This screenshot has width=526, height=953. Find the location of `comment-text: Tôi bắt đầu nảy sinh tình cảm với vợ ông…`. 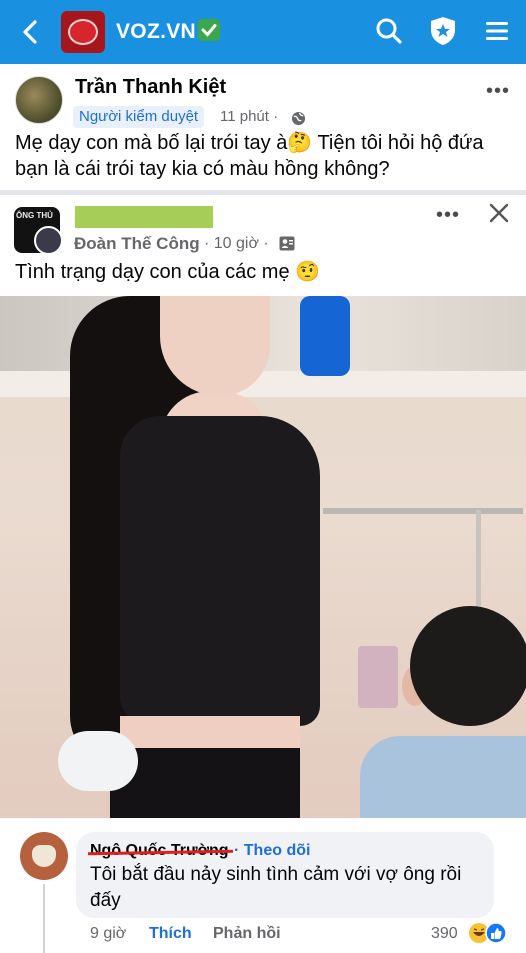

comment-text: Tôi bắt đầu nảy sinh tình cảm với vợ ông… is located at coordinates (276, 887).